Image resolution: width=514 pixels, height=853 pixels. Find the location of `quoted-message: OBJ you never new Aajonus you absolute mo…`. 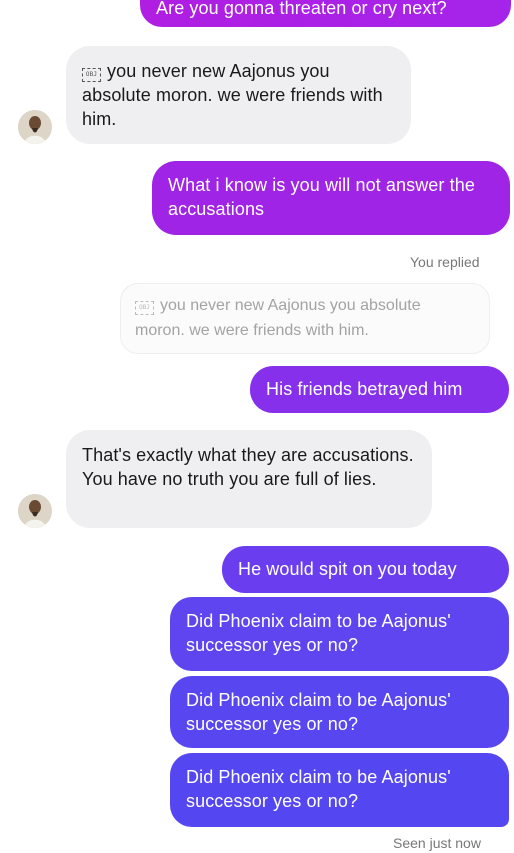

quoted-message: OBJ you never new Aajonus you absolute mo… is located at coordinates (305, 318).